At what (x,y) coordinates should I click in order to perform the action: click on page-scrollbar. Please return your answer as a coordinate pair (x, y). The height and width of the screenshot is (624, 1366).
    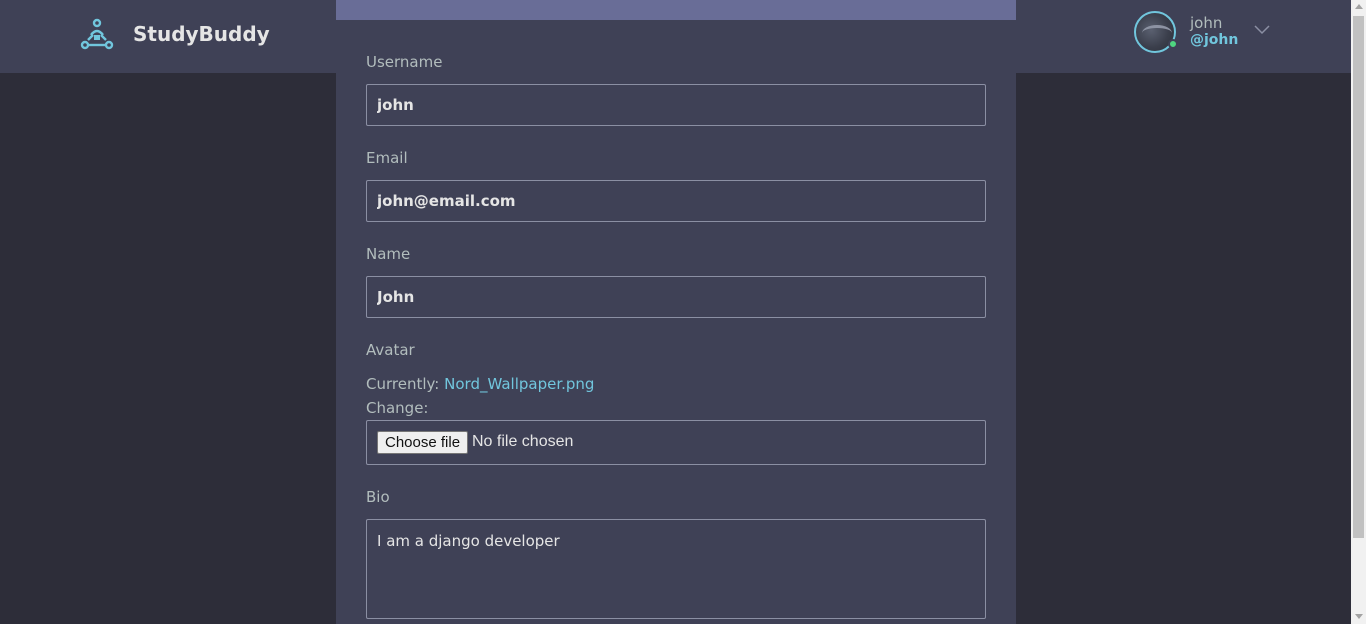
    Looking at the image, I should click on (1358, 312).